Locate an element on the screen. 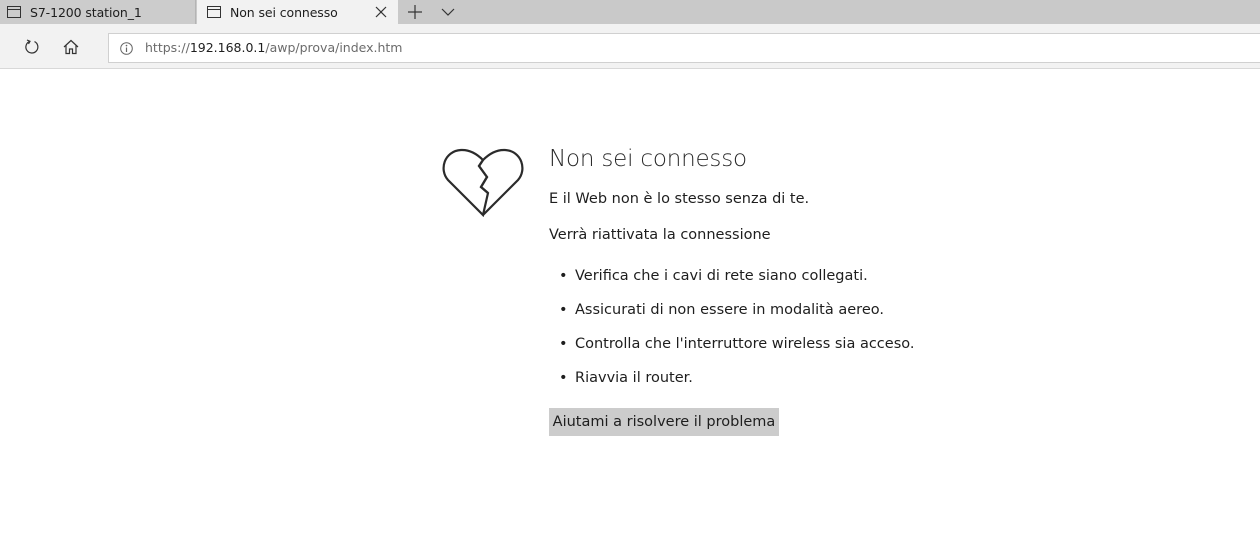 The image size is (1260, 556). tab-s7-1200-station: S7-1200 station_1 is located at coordinates (98, 12).